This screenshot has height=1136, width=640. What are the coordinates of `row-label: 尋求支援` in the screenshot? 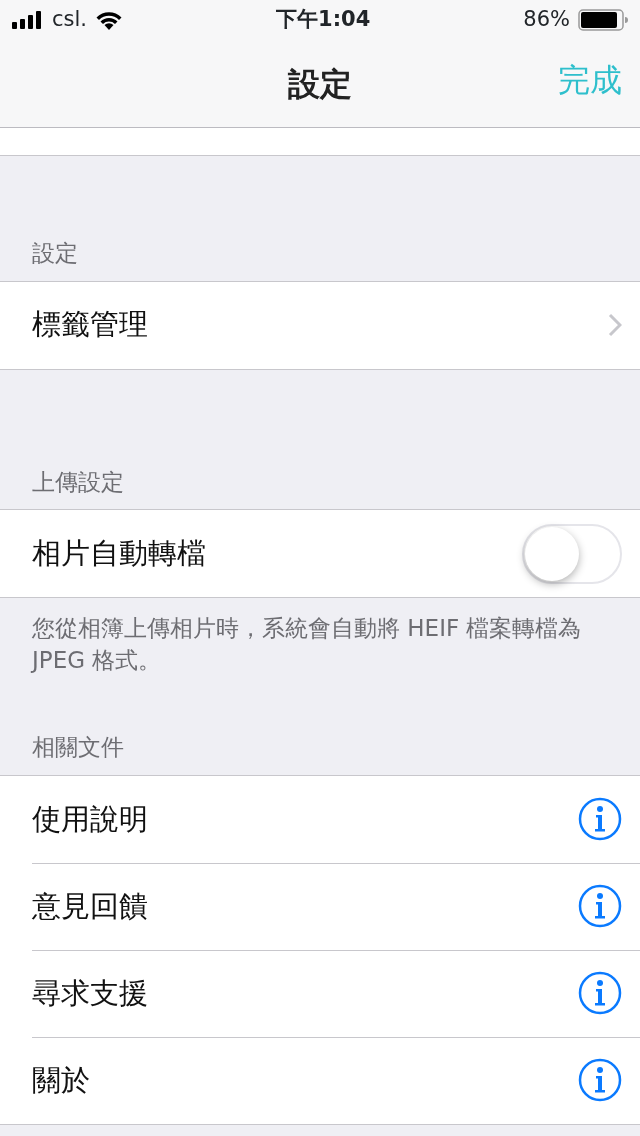 It's located at (90, 993).